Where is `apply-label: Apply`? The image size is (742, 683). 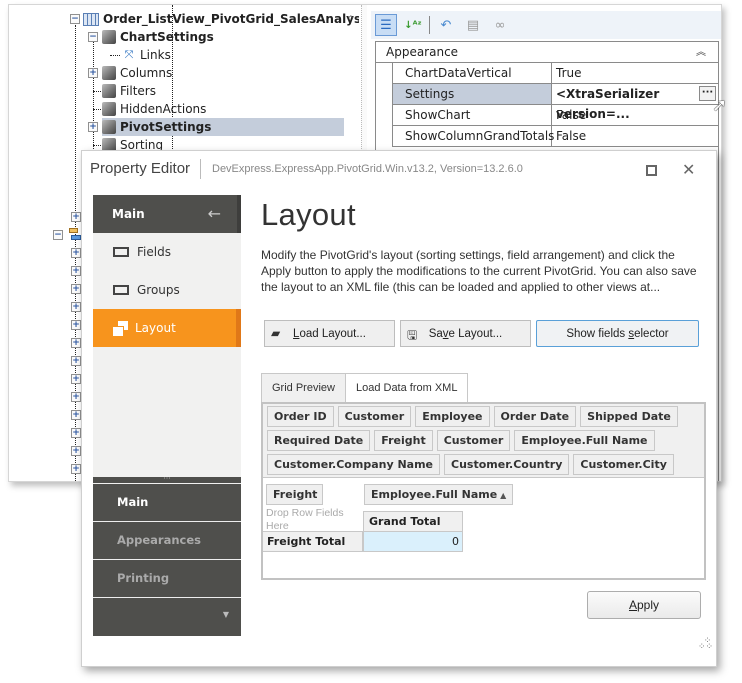
apply-label: Apply is located at coordinates (644, 605).